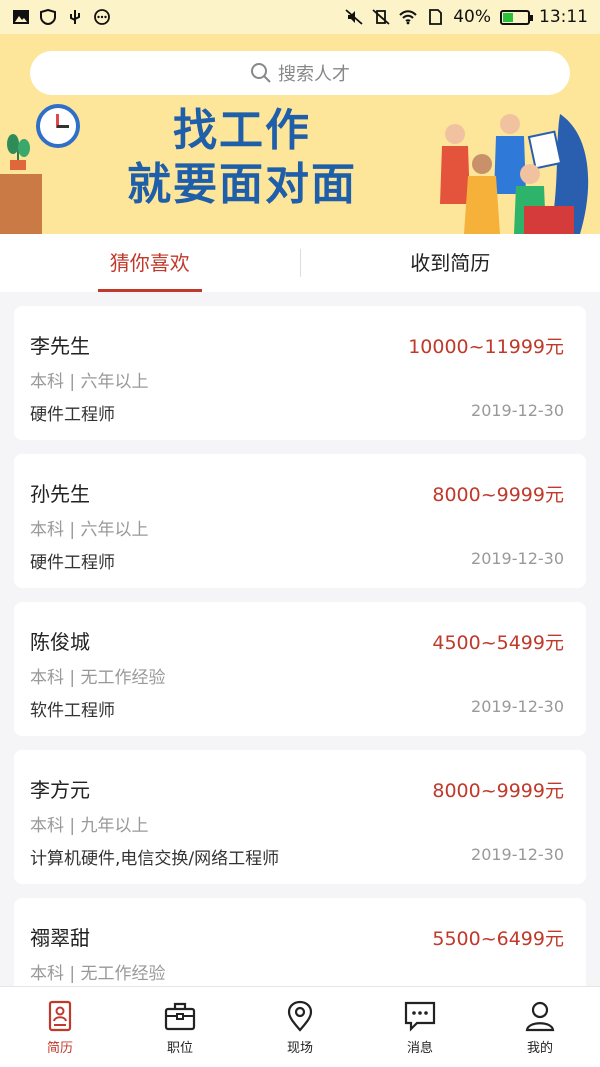 The image size is (600, 1067). What do you see at coordinates (498, 643) in the screenshot?
I see `expected-salary: 4500~5499元` at bounding box center [498, 643].